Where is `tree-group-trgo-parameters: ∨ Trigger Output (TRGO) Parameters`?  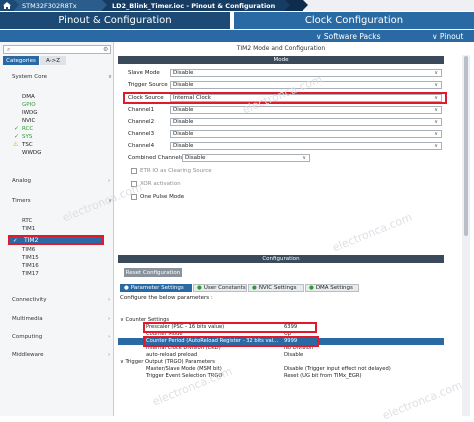 tree-group-trgo-parameters: ∨ Trigger Output (TRGO) Parameters is located at coordinates (281, 362).